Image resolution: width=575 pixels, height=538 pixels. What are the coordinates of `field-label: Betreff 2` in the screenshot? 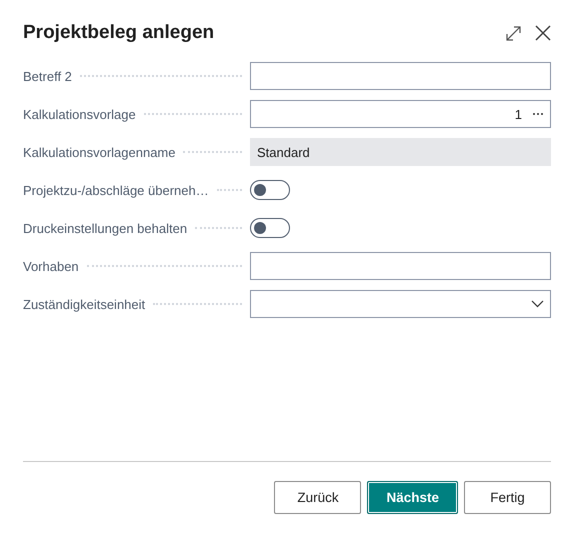 It's located at (47, 76).